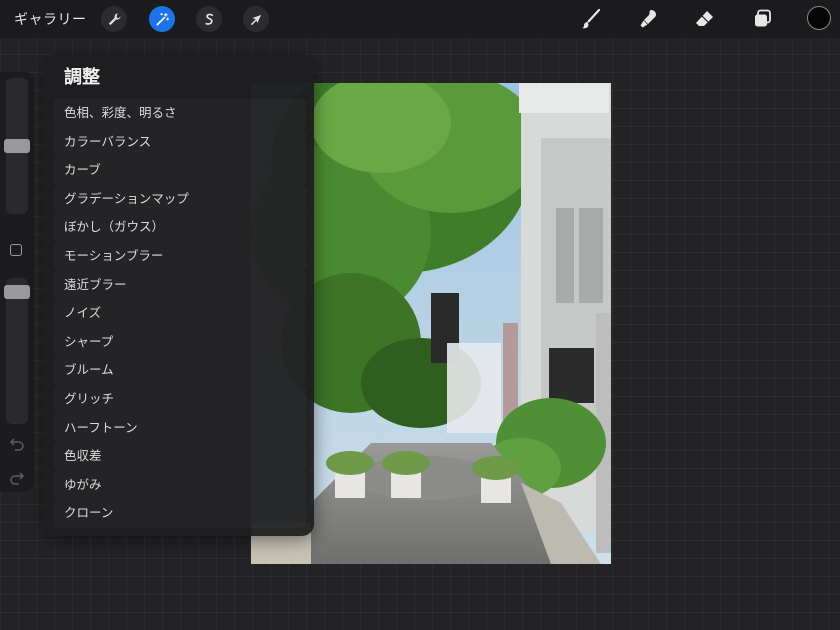 This screenshot has height=630, width=840. What do you see at coordinates (180, 456) in the screenshot?
I see `adjustment-item: 色収差` at bounding box center [180, 456].